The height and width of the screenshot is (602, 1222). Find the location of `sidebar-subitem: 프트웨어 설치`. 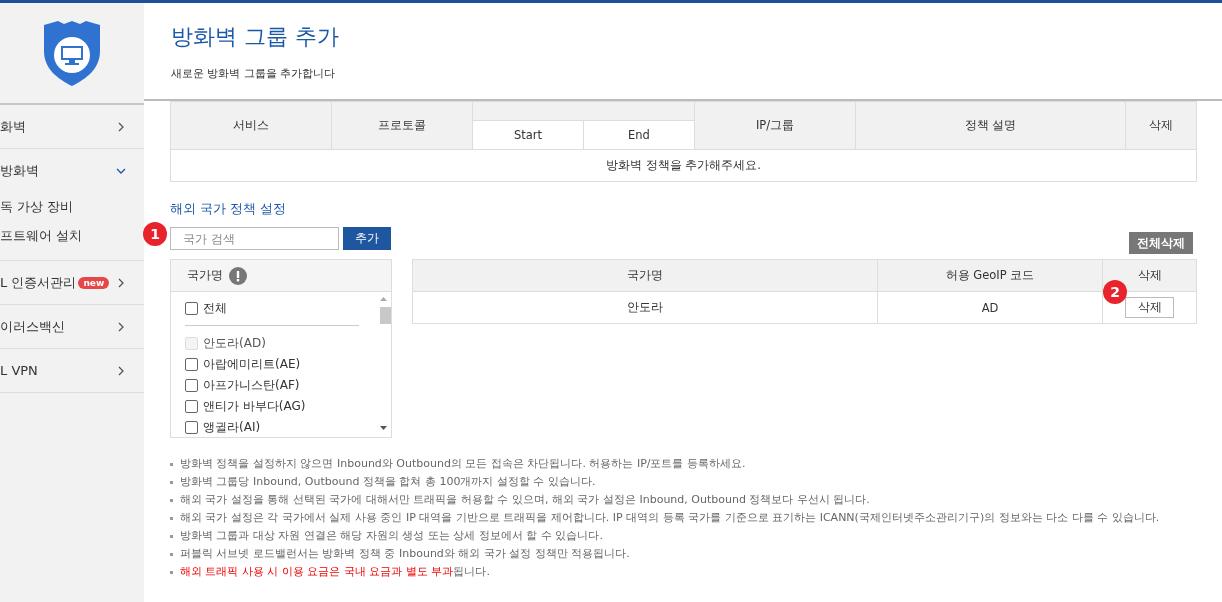

sidebar-subitem: 프트웨어 설치 is located at coordinates (72, 235).